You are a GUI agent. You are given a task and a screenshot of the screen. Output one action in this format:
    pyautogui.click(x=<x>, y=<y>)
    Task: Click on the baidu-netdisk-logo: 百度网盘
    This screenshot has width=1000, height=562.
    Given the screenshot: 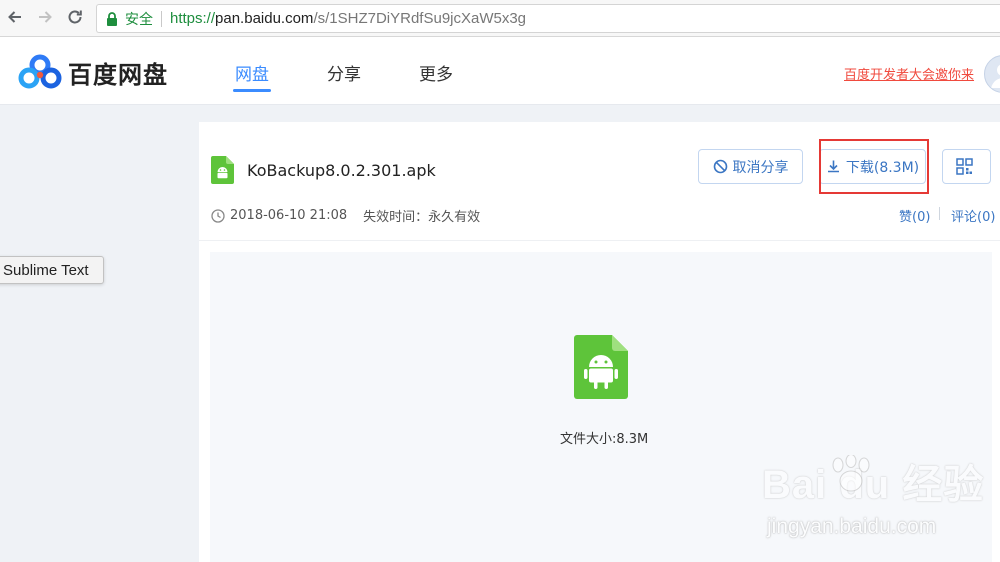 What is the action you would take?
    pyautogui.click(x=93, y=72)
    